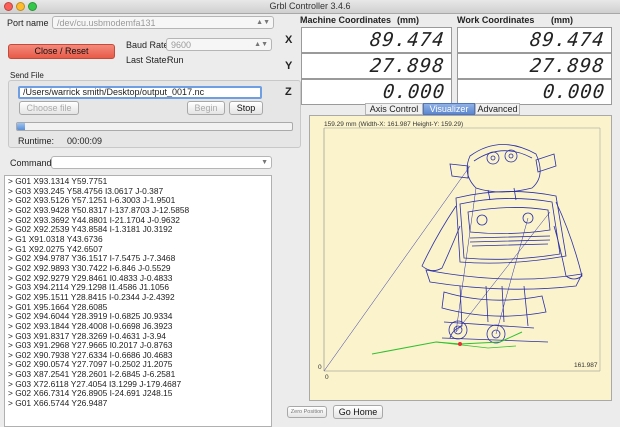 This screenshot has height=427, width=620. Describe the element at coordinates (148, 60) in the screenshot. I see `last-state-label: Last State:` at that location.